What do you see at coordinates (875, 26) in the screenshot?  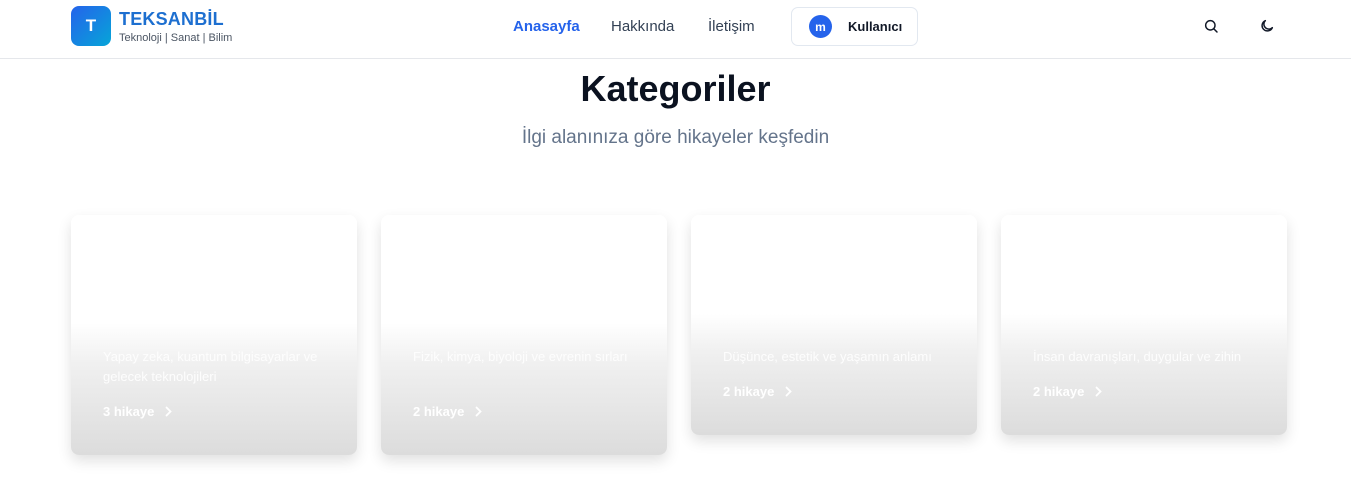 I see `user-name: Kullanıcı` at bounding box center [875, 26].